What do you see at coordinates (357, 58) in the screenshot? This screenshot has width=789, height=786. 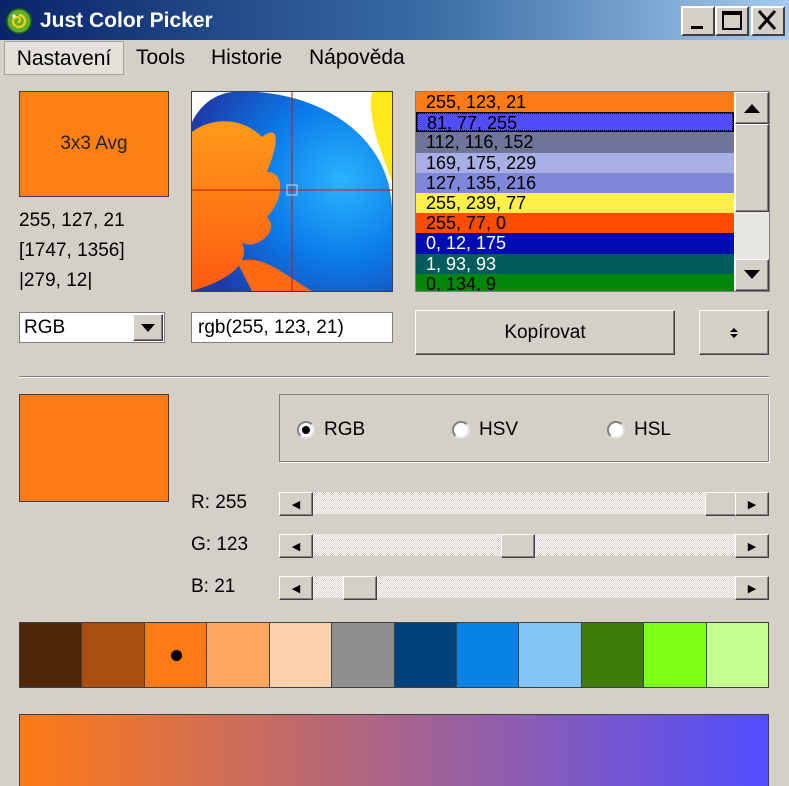 I see `menu-napoveda: Nápověda` at bounding box center [357, 58].